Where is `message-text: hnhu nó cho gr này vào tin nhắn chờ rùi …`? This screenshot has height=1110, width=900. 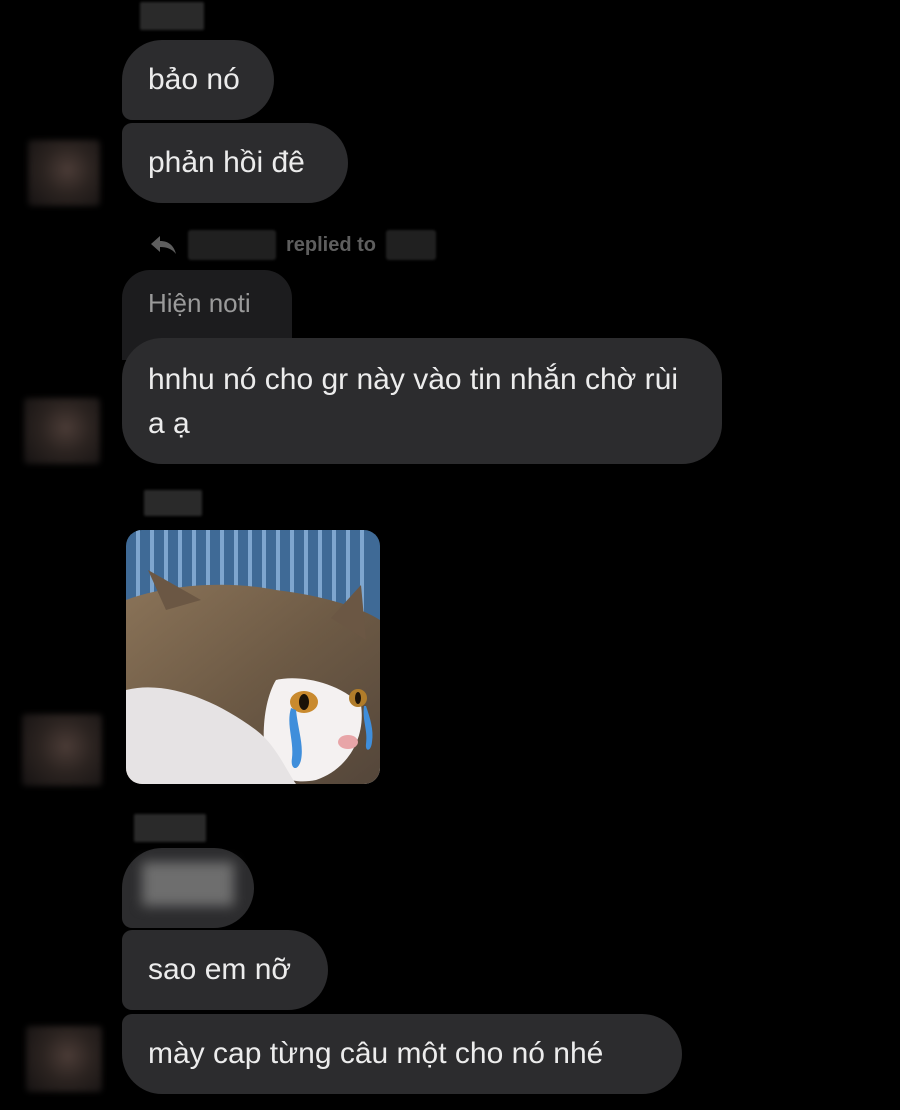
message-text: hnhu nó cho gr này vào tin nhắn chờ rùi … is located at coordinates (413, 401).